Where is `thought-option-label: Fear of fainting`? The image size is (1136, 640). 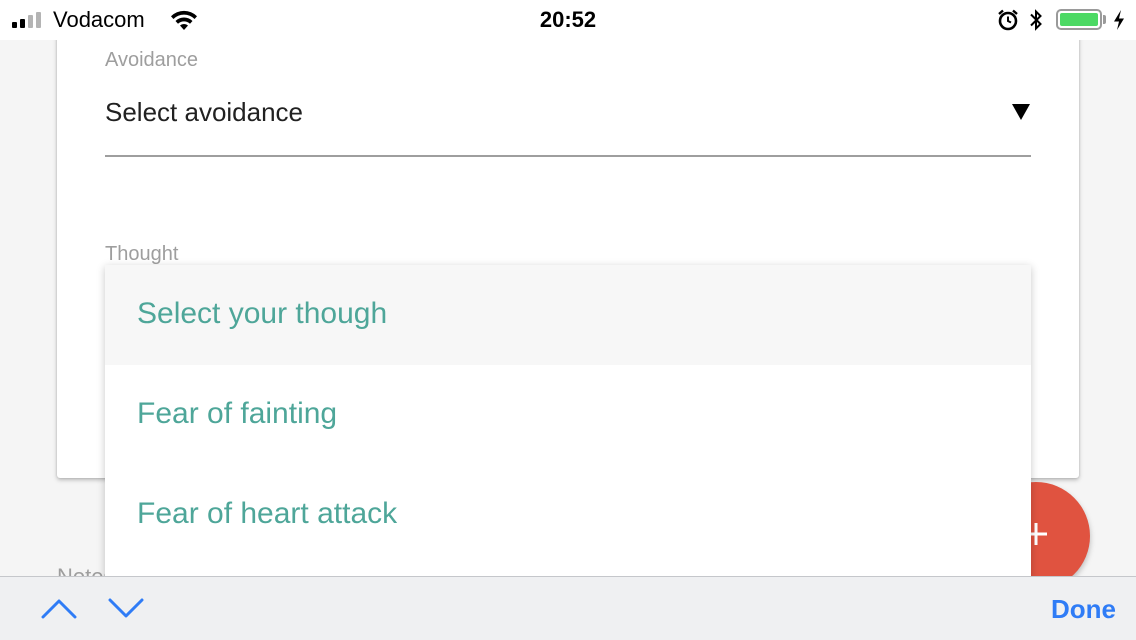
thought-option-label: Fear of fainting is located at coordinates (237, 413).